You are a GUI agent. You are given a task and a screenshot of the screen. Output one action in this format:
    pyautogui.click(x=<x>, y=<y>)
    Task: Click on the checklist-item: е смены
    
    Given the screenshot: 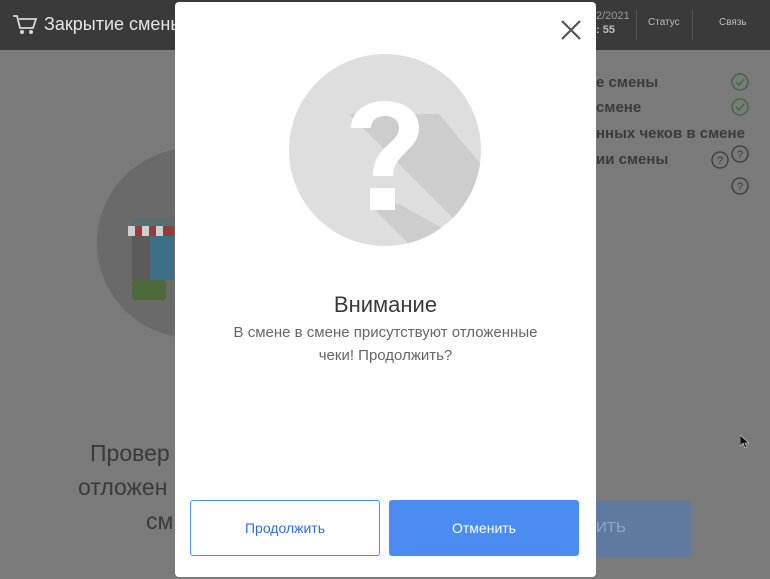 What is the action you would take?
    pyautogui.click(x=627, y=82)
    